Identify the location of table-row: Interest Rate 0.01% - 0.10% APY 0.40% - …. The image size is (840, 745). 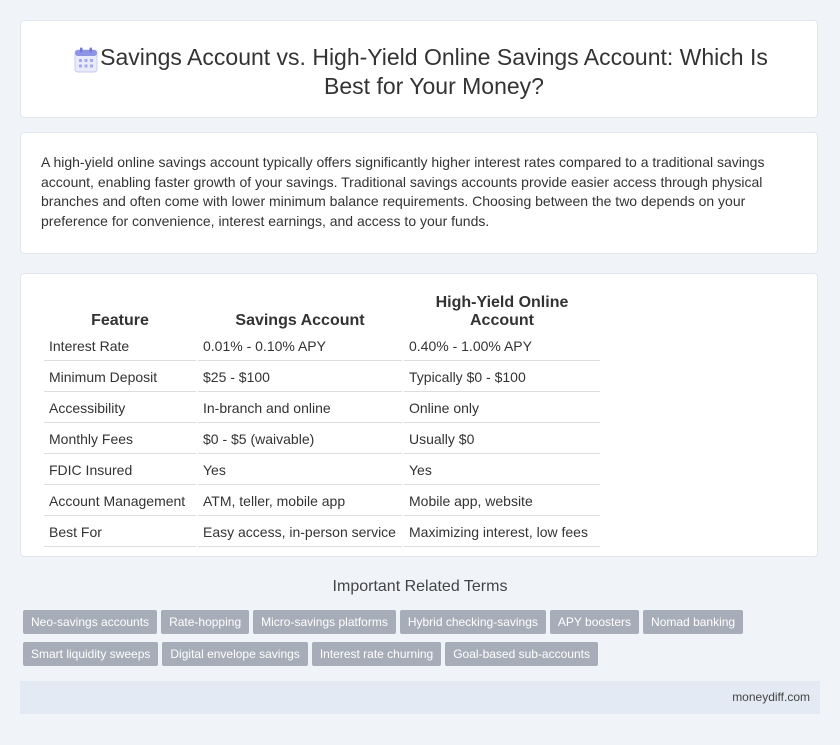
(322, 346).